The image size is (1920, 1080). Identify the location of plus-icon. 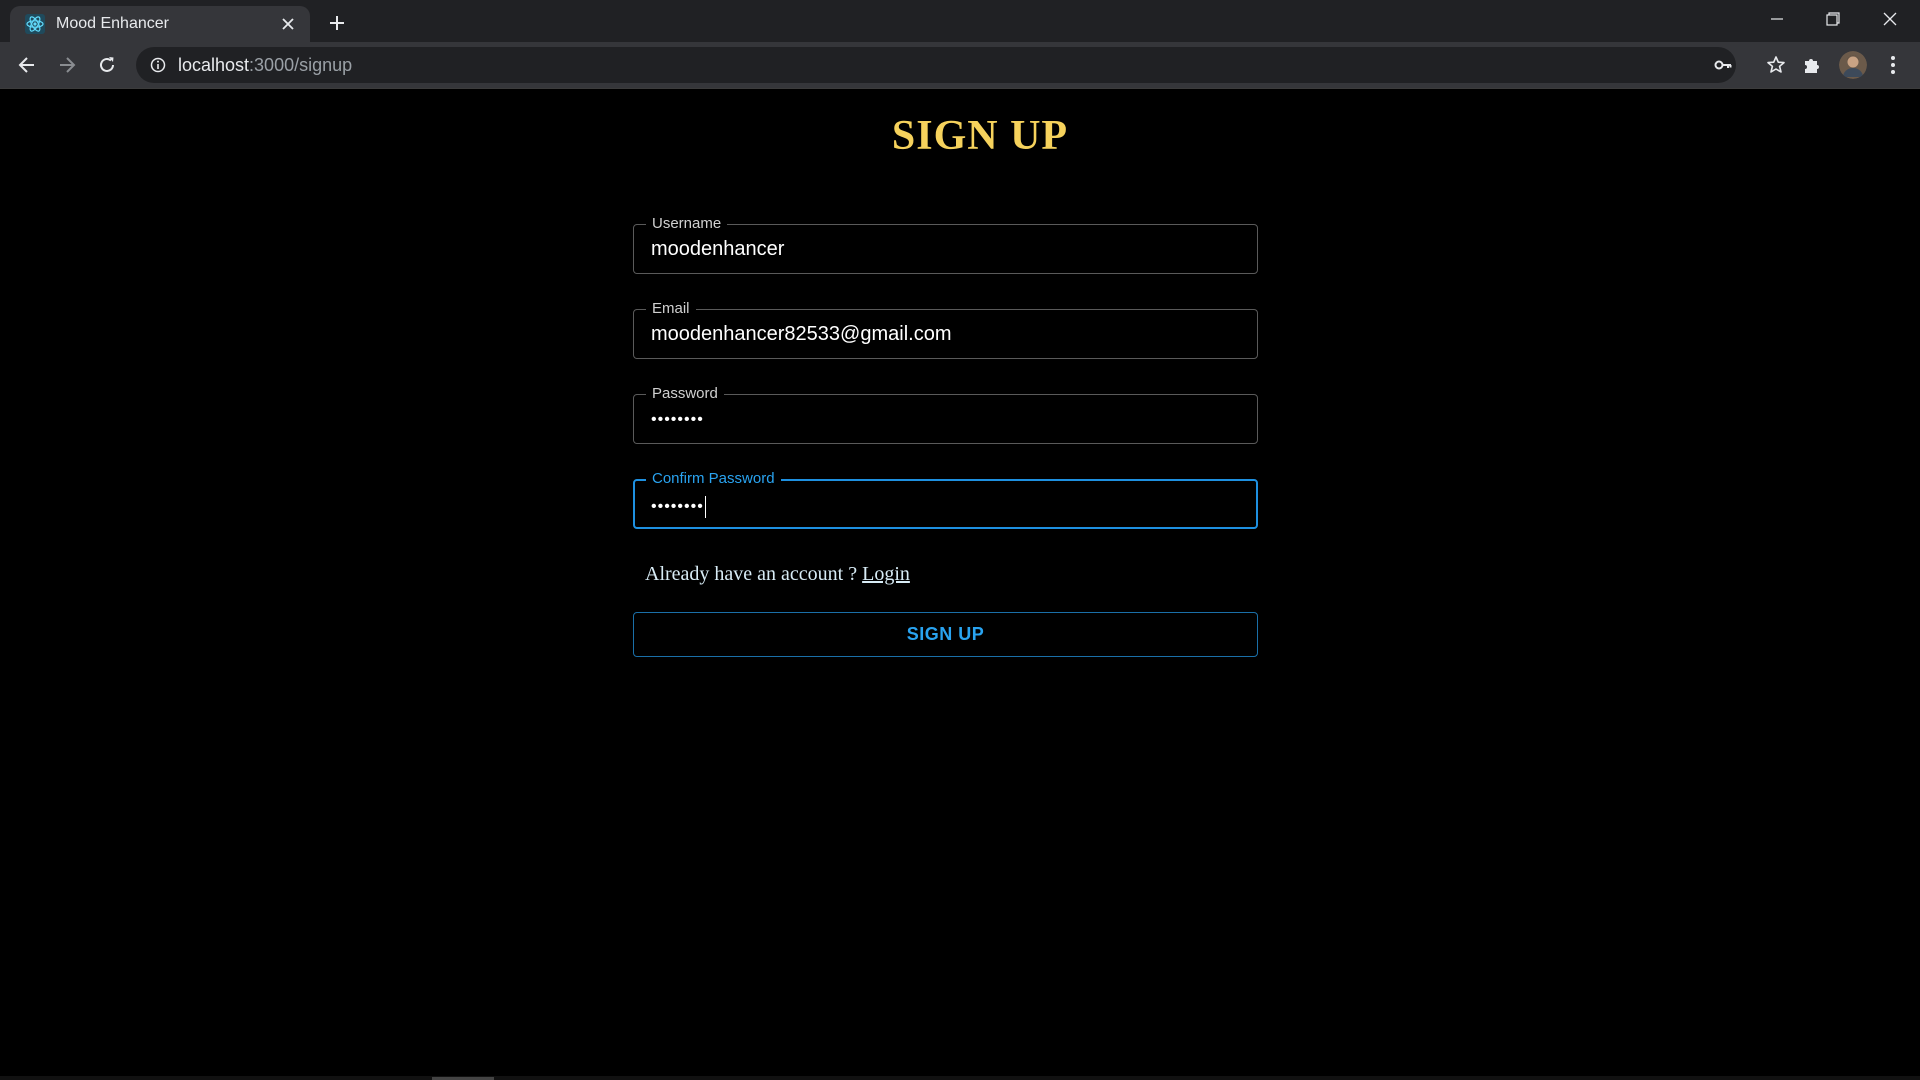
(337, 23).